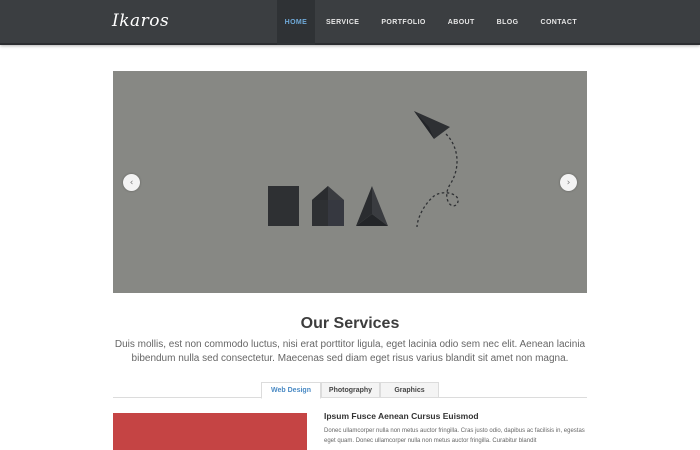  What do you see at coordinates (342, 22) in the screenshot?
I see `nav-service: SERVICE` at bounding box center [342, 22].